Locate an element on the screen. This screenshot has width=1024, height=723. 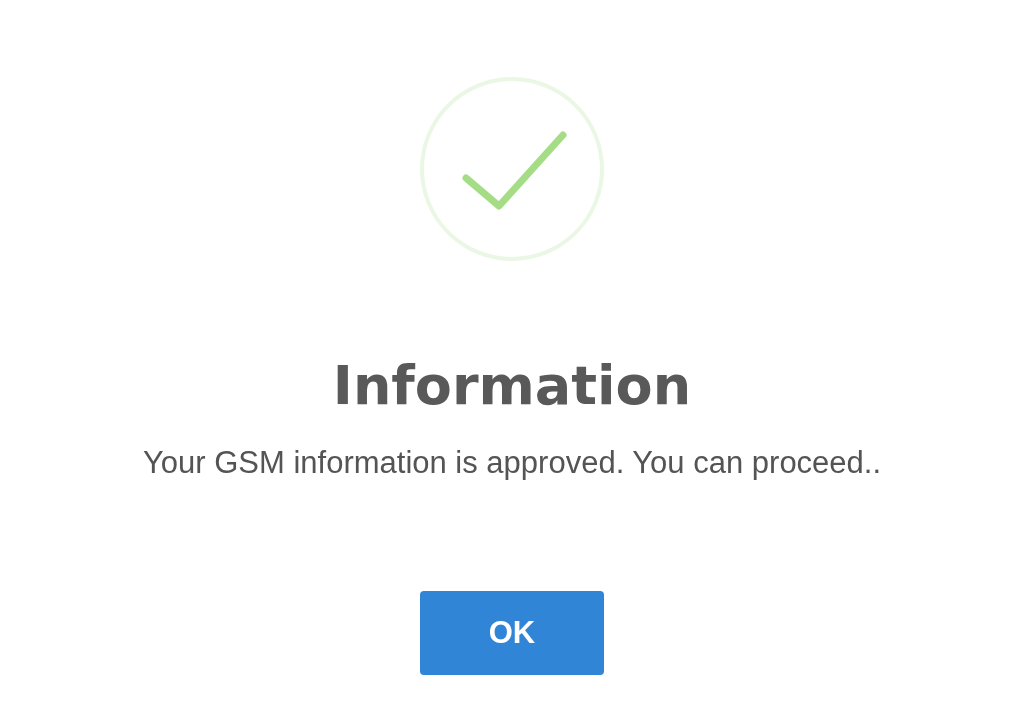
dialog-title: Information is located at coordinates (512, 386).